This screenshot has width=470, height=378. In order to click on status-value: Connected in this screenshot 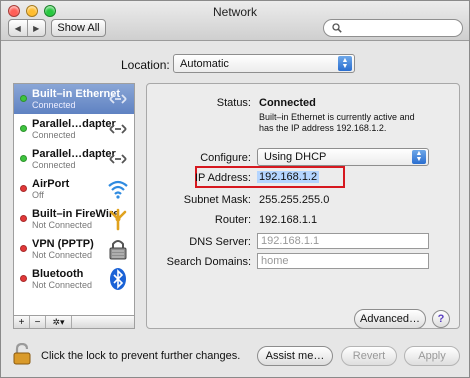, I will do `click(287, 103)`.